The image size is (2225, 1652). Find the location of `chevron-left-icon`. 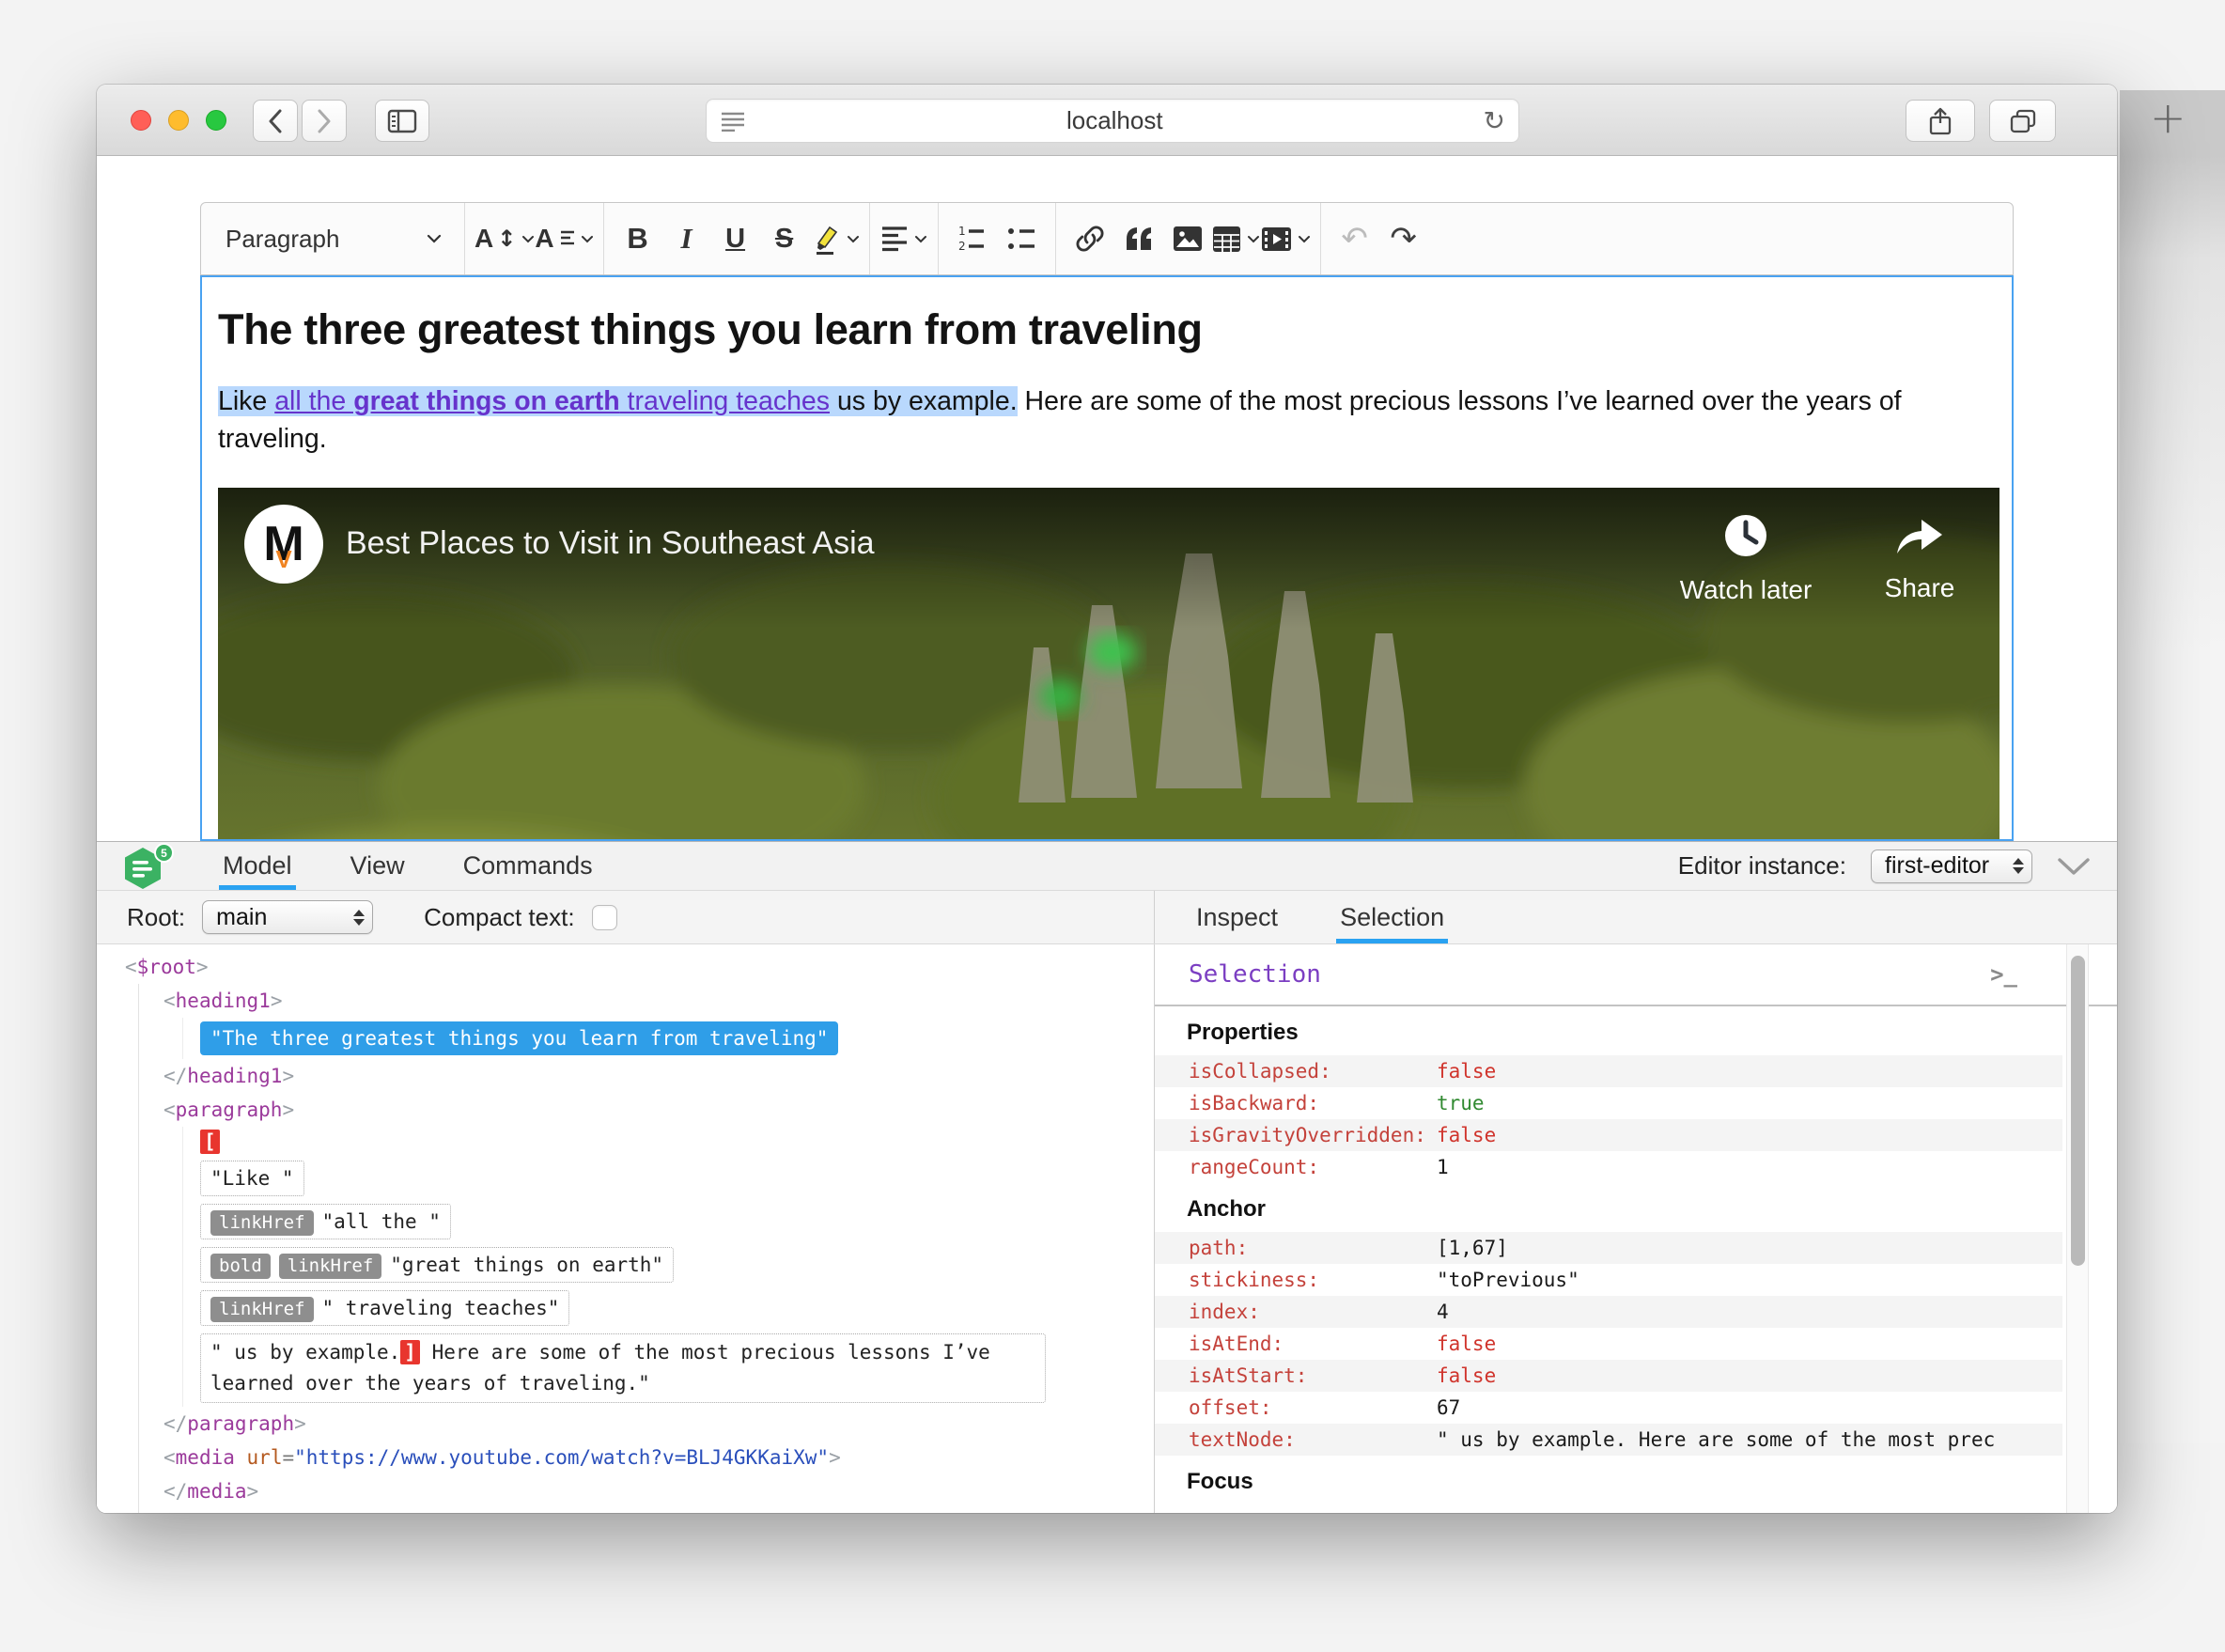

chevron-left-icon is located at coordinates (275, 120).